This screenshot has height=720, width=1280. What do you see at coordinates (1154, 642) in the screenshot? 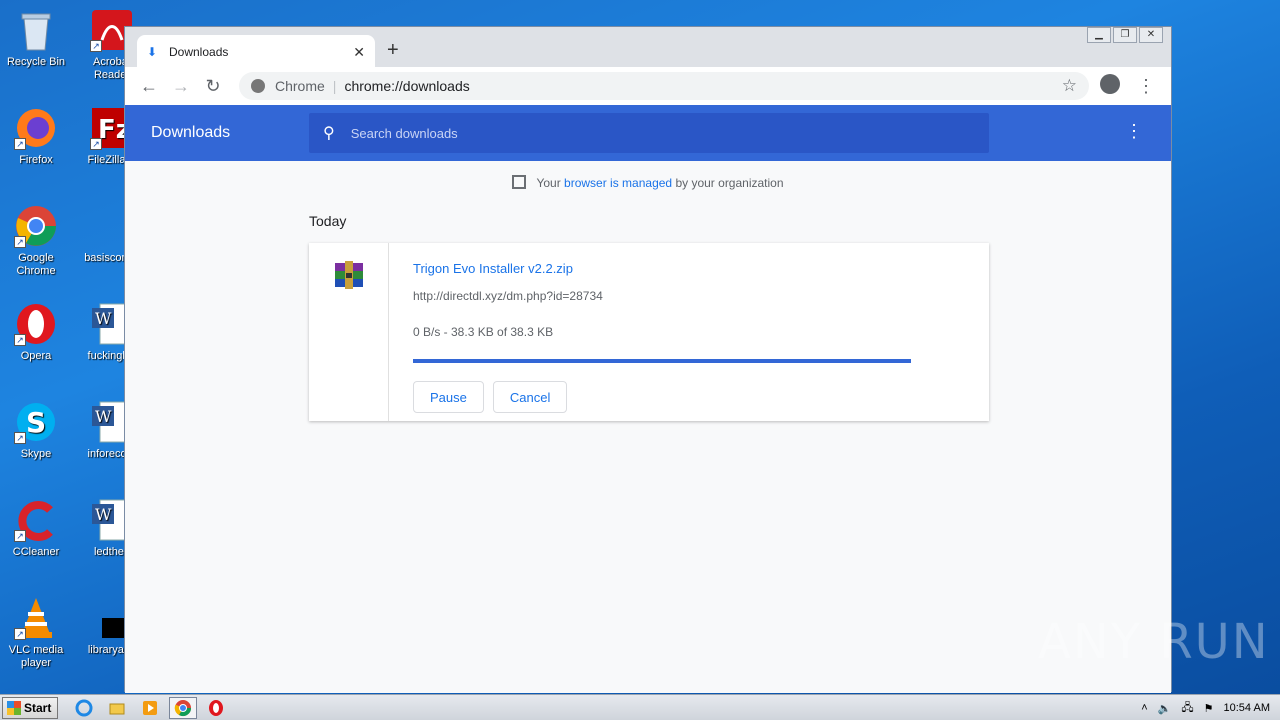
I see `anyrun-watermark: ANY RUN` at bounding box center [1154, 642].